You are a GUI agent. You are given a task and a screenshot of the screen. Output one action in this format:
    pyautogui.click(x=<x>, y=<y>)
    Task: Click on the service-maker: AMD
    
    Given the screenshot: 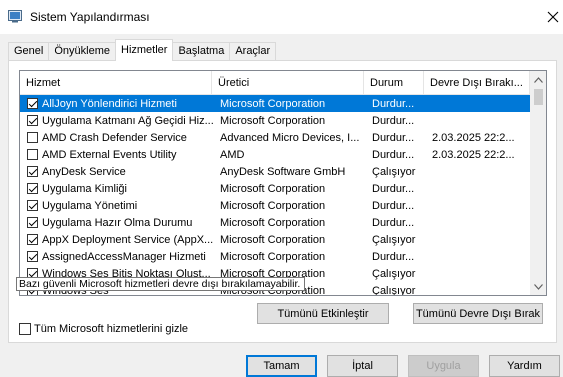 What is the action you would take?
    pyautogui.click(x=232, y=154)
    